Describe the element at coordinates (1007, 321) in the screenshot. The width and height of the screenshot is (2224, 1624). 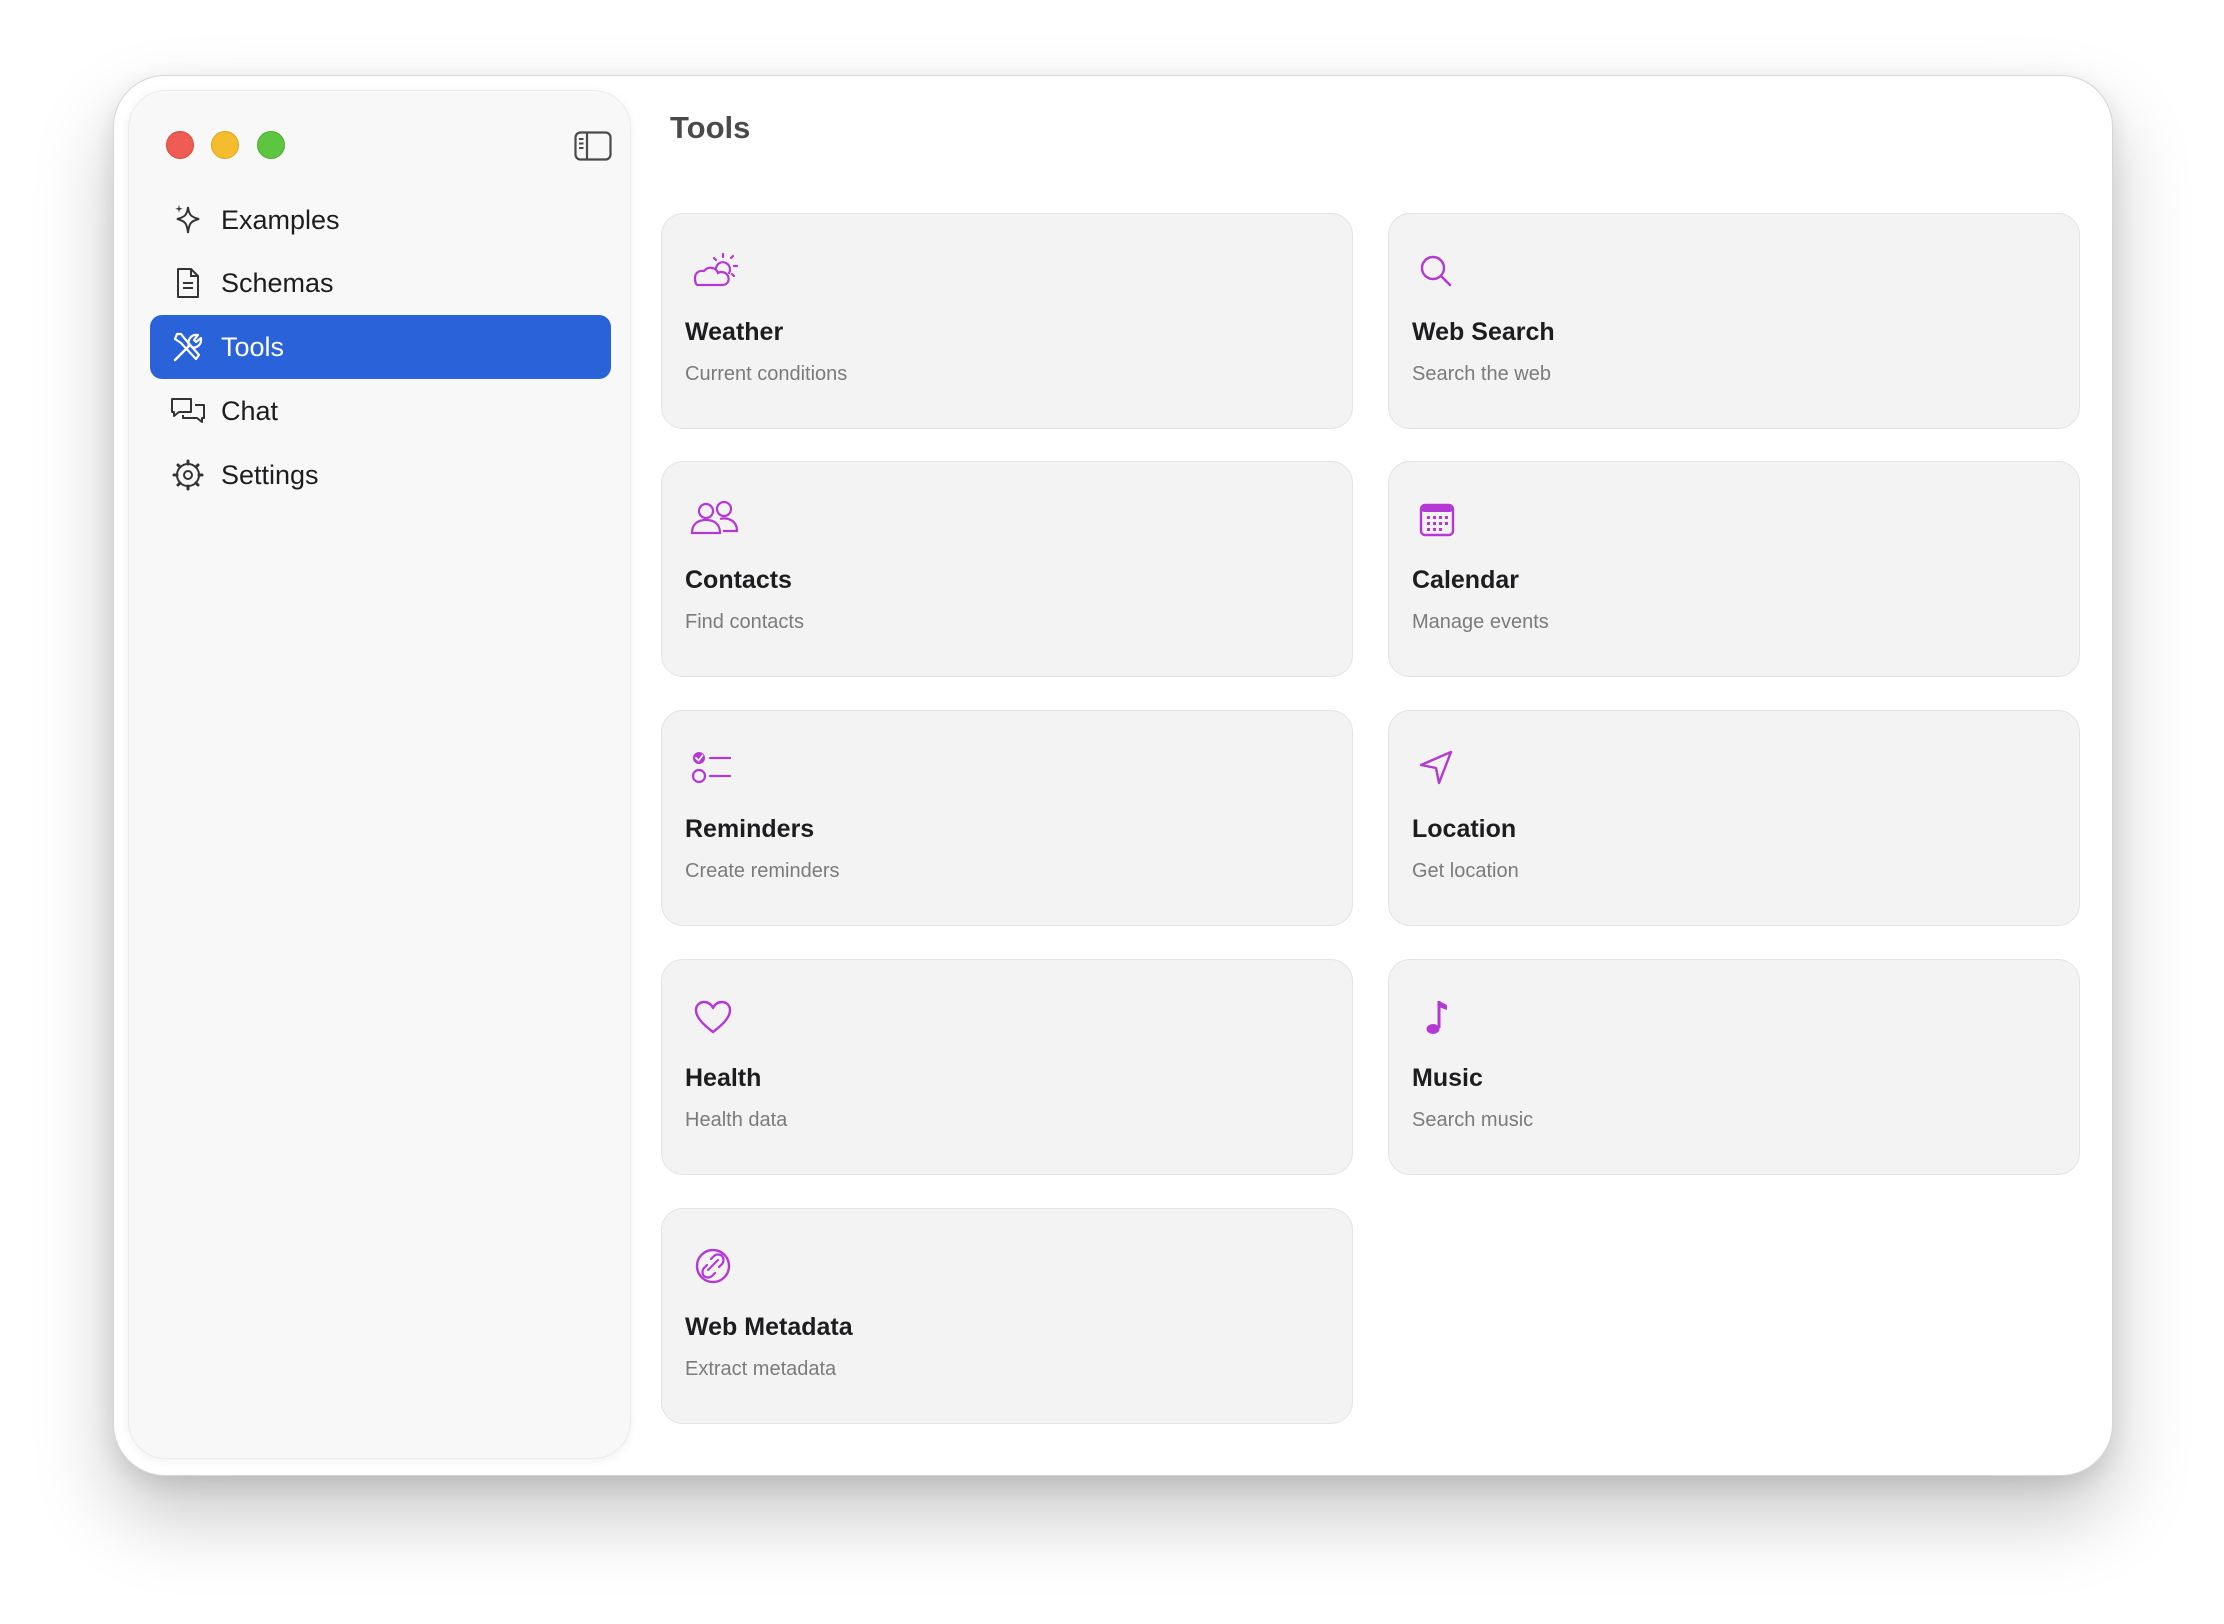
I see `tool-card-weather: Weather Current conditions` at that location.